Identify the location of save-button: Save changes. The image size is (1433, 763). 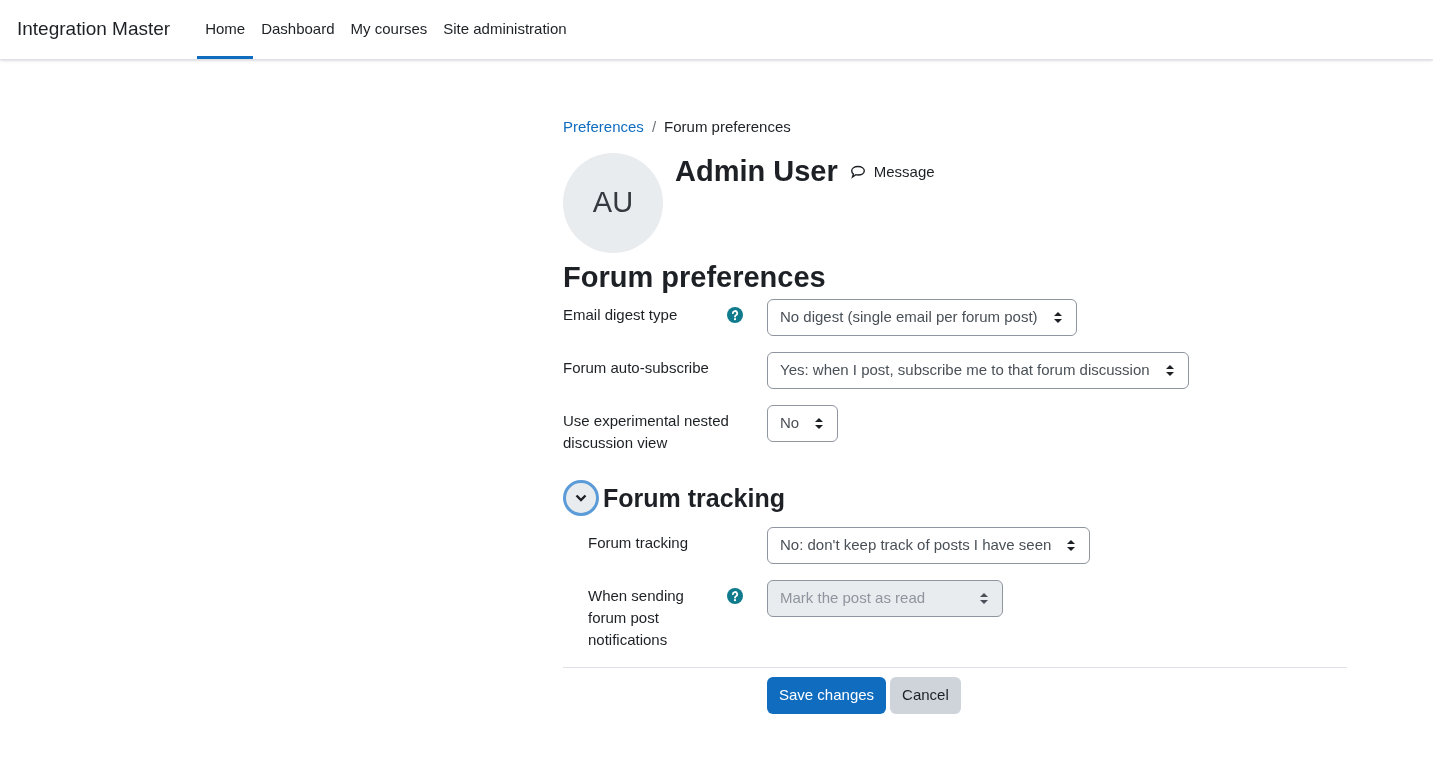
(827, 695).